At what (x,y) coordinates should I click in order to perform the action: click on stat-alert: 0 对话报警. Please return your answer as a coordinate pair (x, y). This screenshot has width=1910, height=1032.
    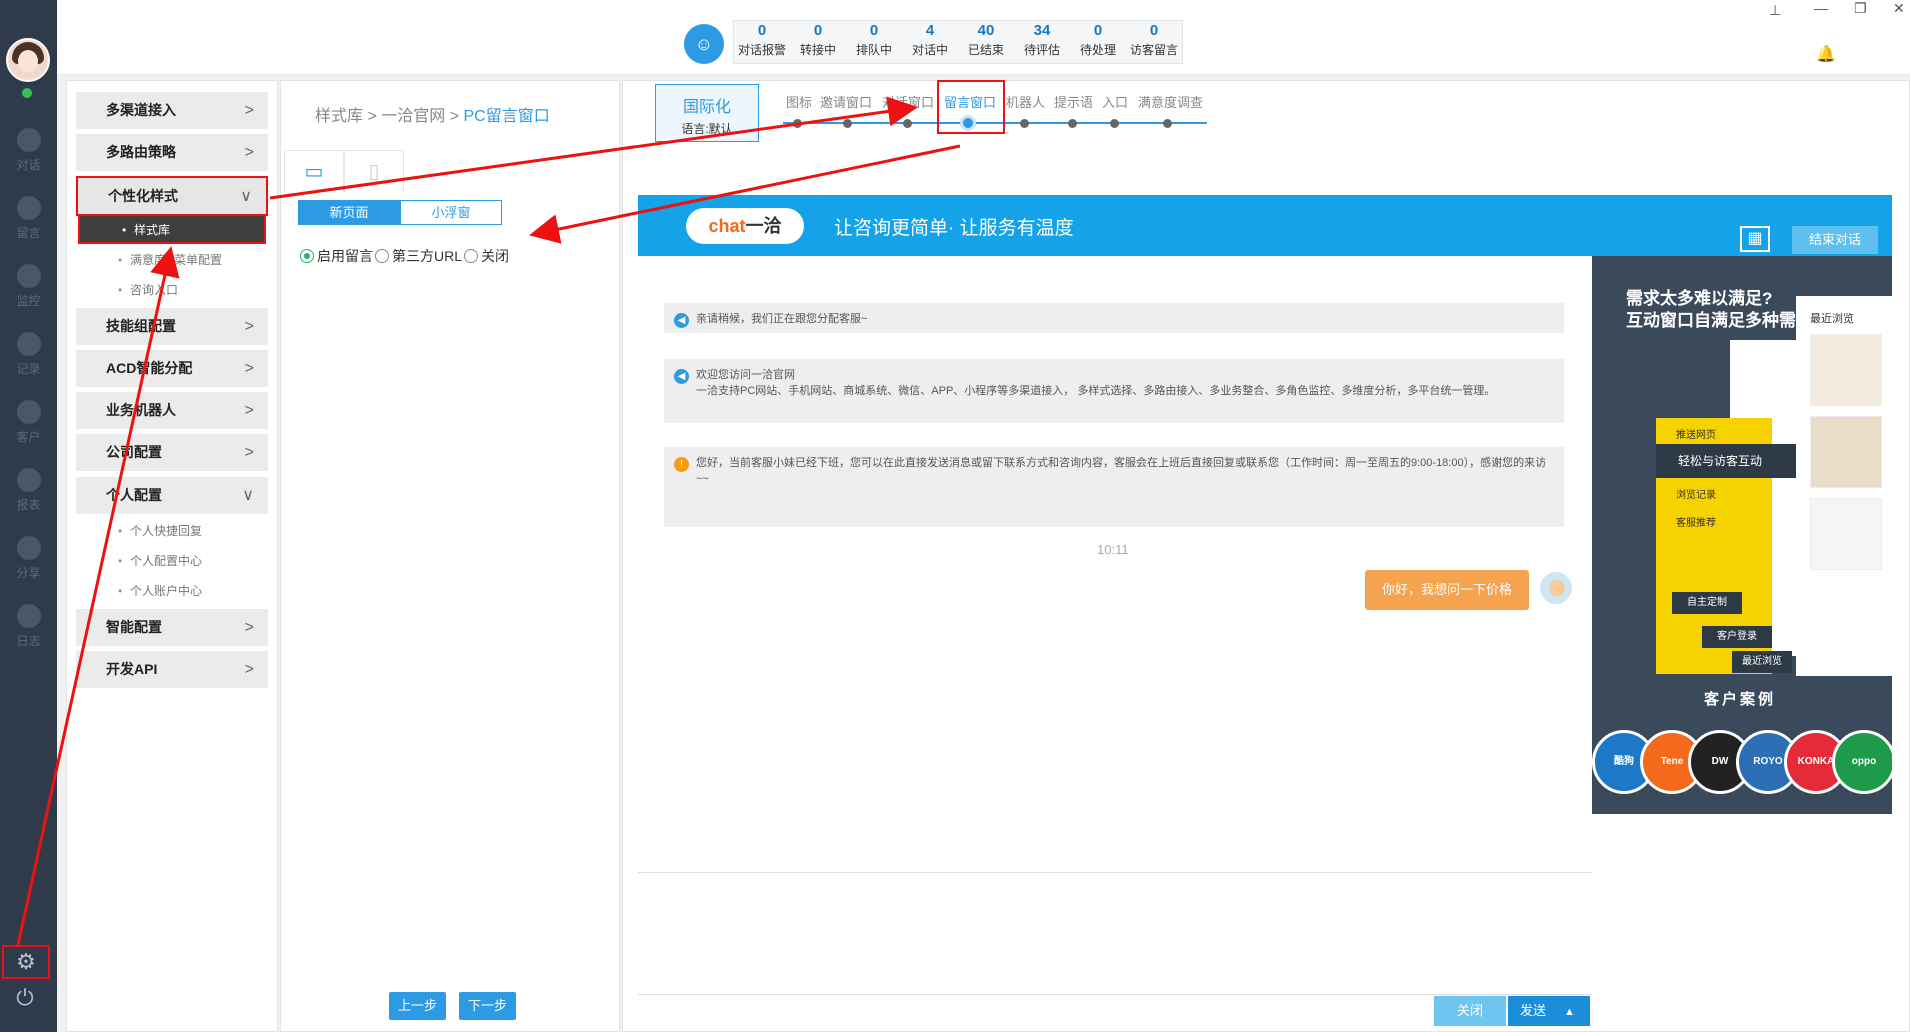
    Looking at the image, I should click on (762, 42).